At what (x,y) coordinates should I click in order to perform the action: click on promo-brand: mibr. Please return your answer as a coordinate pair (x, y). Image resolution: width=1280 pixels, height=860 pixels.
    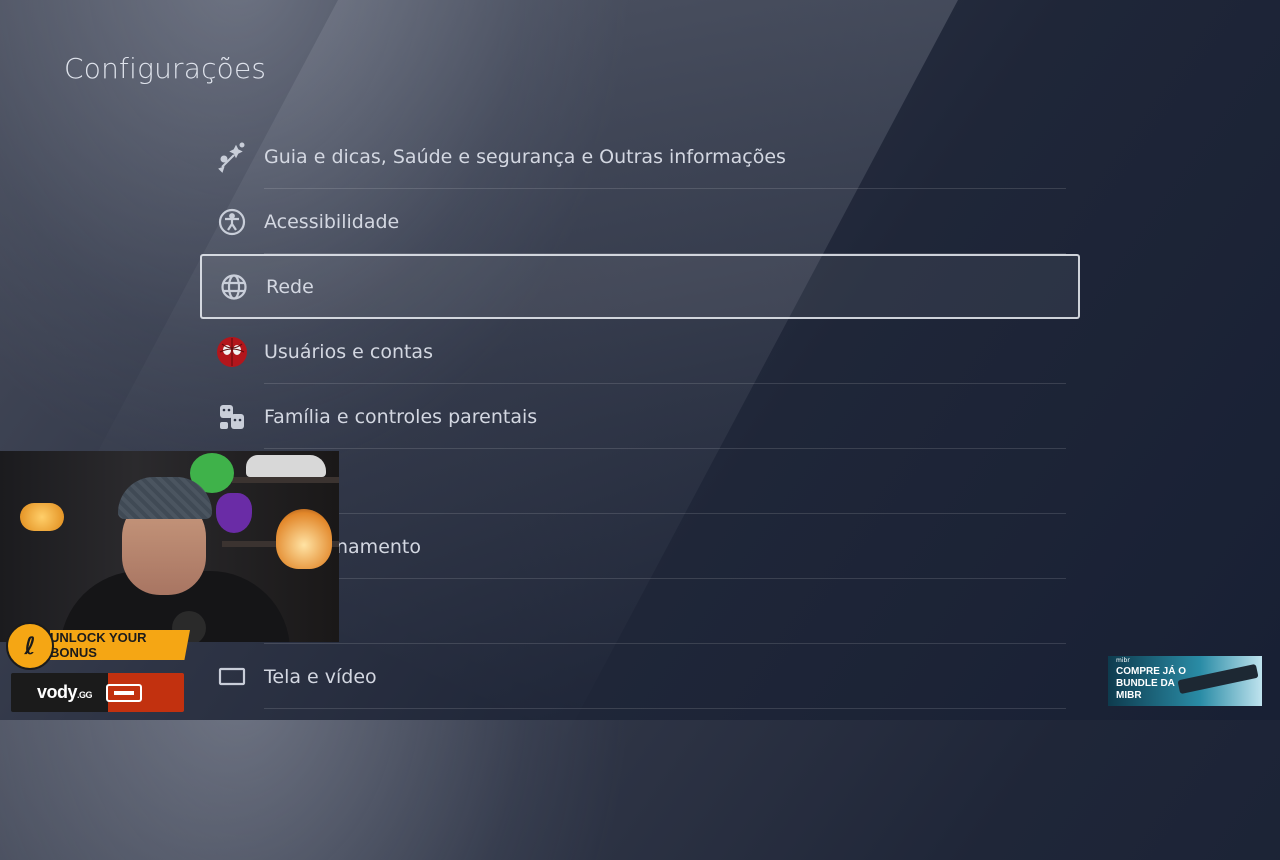
    Looking at the image, I should click on (1123, 660).